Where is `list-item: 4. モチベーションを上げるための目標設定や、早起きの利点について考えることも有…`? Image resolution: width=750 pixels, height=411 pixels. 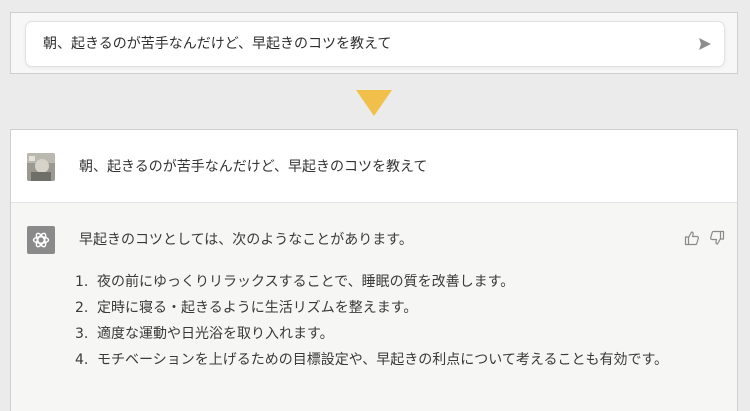 list-item: 4. モチベーションを上げるための目標設定や、早起きの利点について考えることも有… is located at coordinates (376, 360).